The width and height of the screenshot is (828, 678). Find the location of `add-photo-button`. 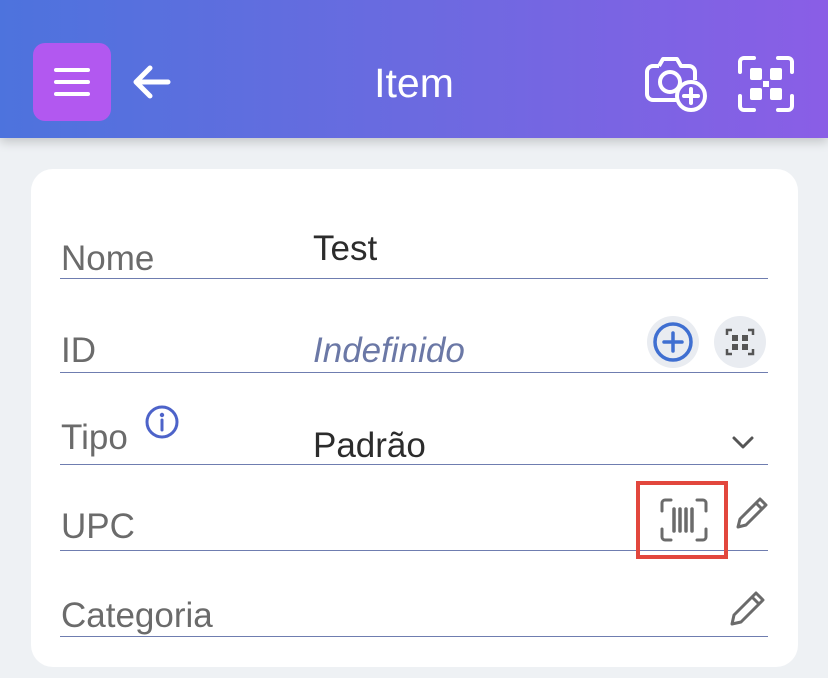

add-photo-button is located at coordinates (676, 84).